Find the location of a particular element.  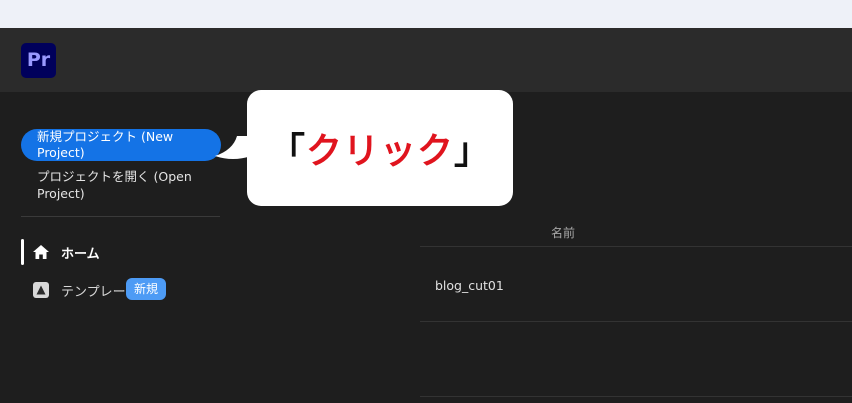

callout-tail is located at coordinates (233, 147).